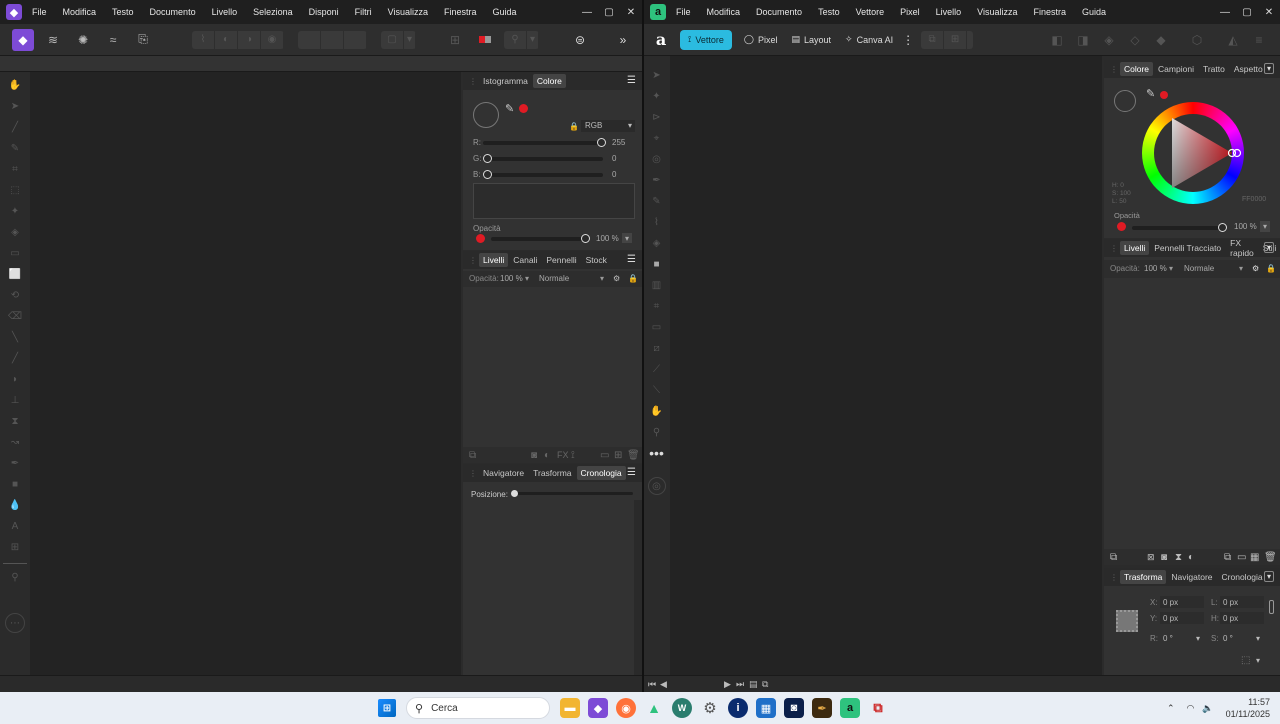 The image size is (1280, 724). I want to click on layers-opacity-value: 100 %, so click(1155, 268).